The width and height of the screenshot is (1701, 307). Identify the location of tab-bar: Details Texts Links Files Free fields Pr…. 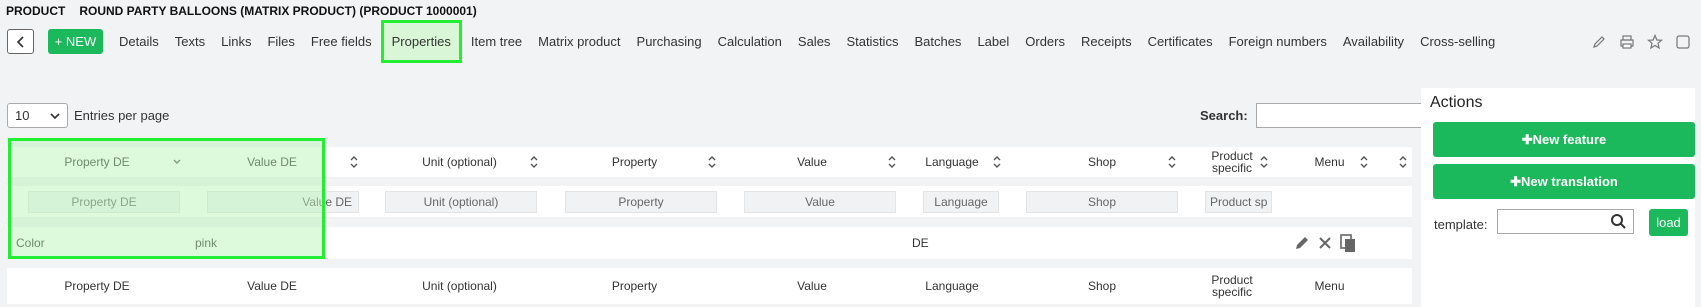
(807, 41).